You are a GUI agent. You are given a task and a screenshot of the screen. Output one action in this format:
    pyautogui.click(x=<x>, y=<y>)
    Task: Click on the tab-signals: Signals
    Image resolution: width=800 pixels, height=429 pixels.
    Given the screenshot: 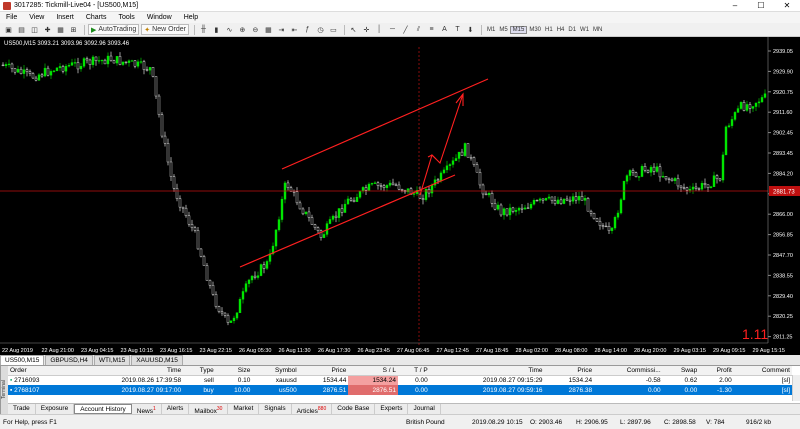 What is the action you would take?
    pyautogui.click(x=275, y=409)
    